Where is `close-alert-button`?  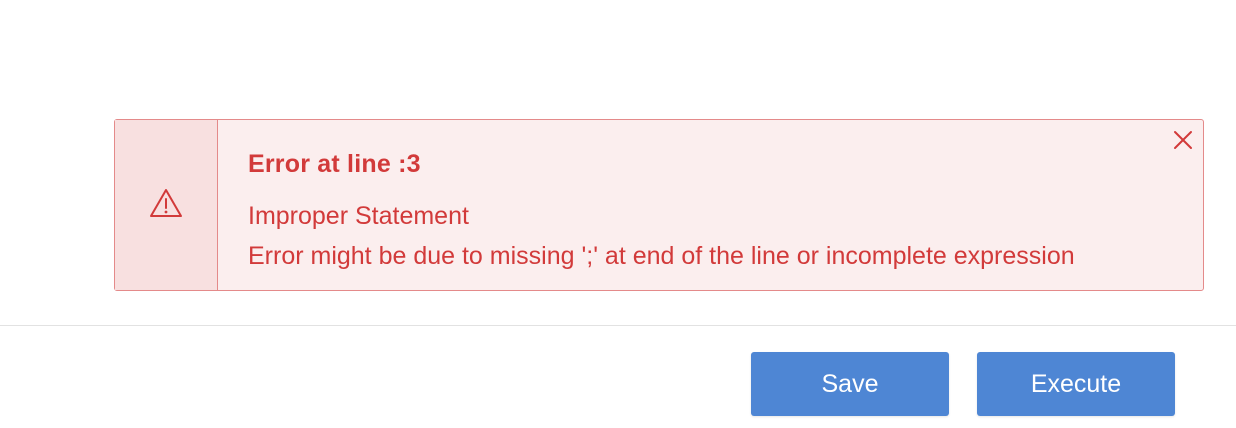
close-alert-button is located at coordinates (1183, 142).